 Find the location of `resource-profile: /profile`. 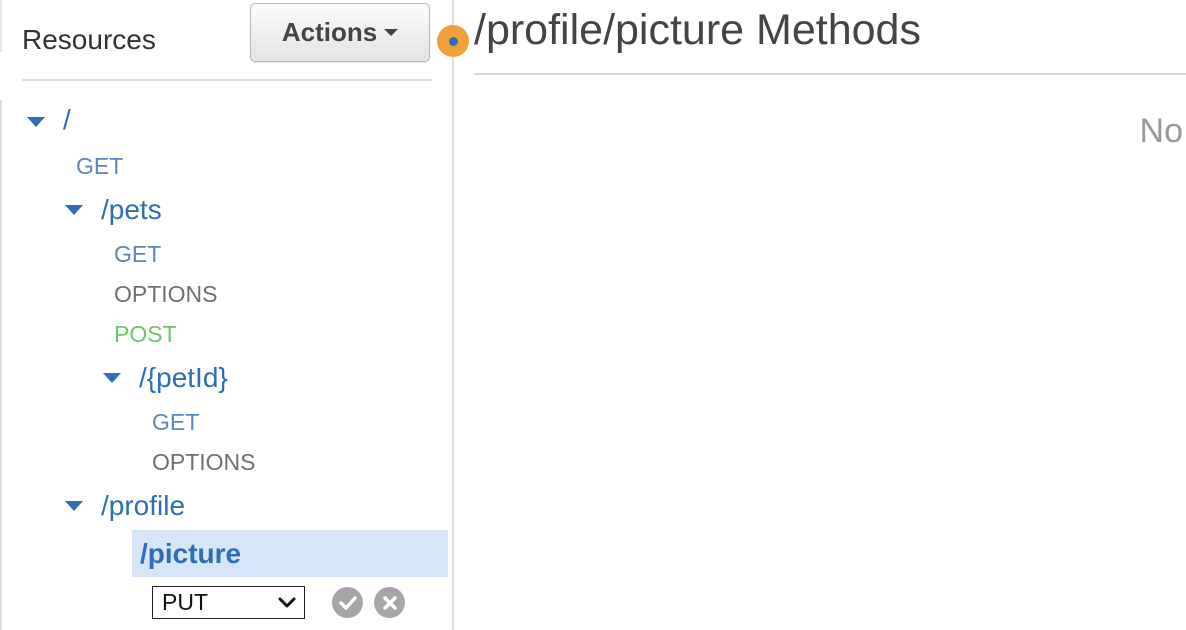

resource-profile: /profile is located at coordinates (143, 506).